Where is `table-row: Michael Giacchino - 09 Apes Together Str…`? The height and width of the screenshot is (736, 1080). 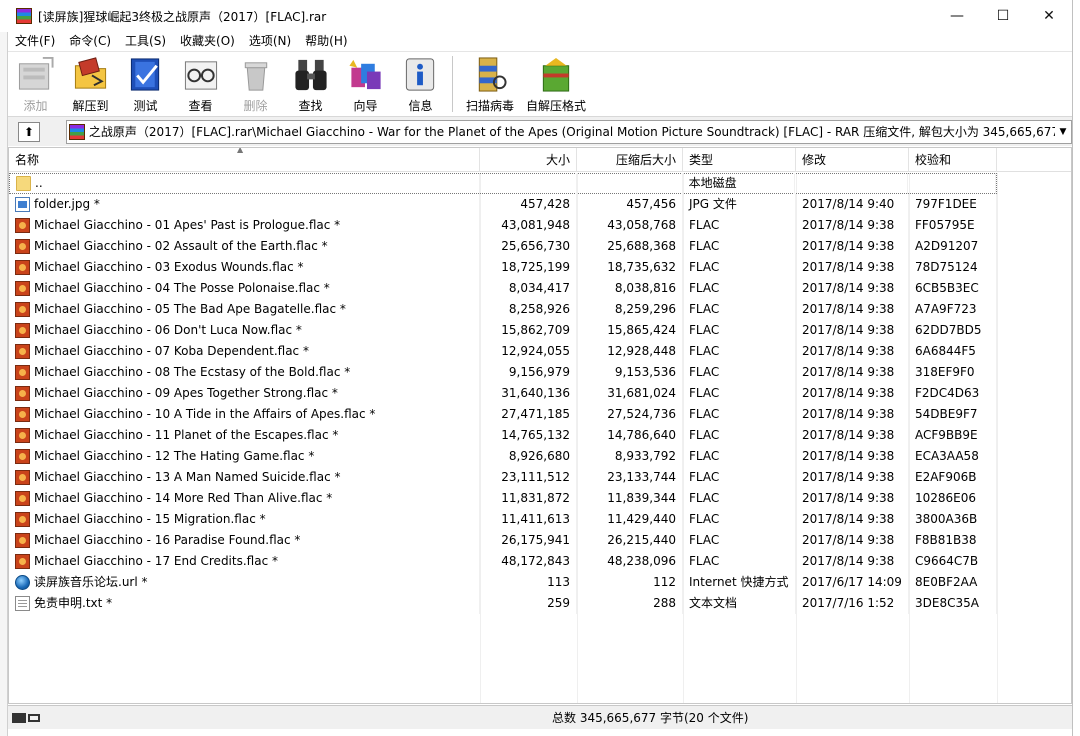
table-row: Michael Giacchino - 09 Apes Together Str… is located at coordinates (540, 393).